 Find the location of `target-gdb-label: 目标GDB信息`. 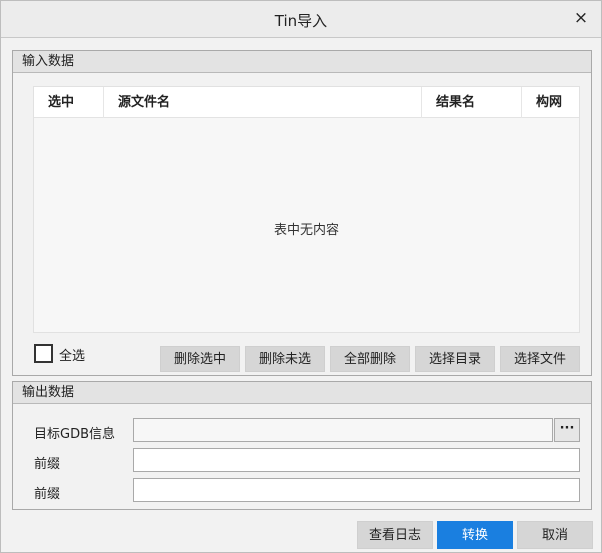

target-gdb-label: 目标GDB信息 is located at coordinates (75, 434).